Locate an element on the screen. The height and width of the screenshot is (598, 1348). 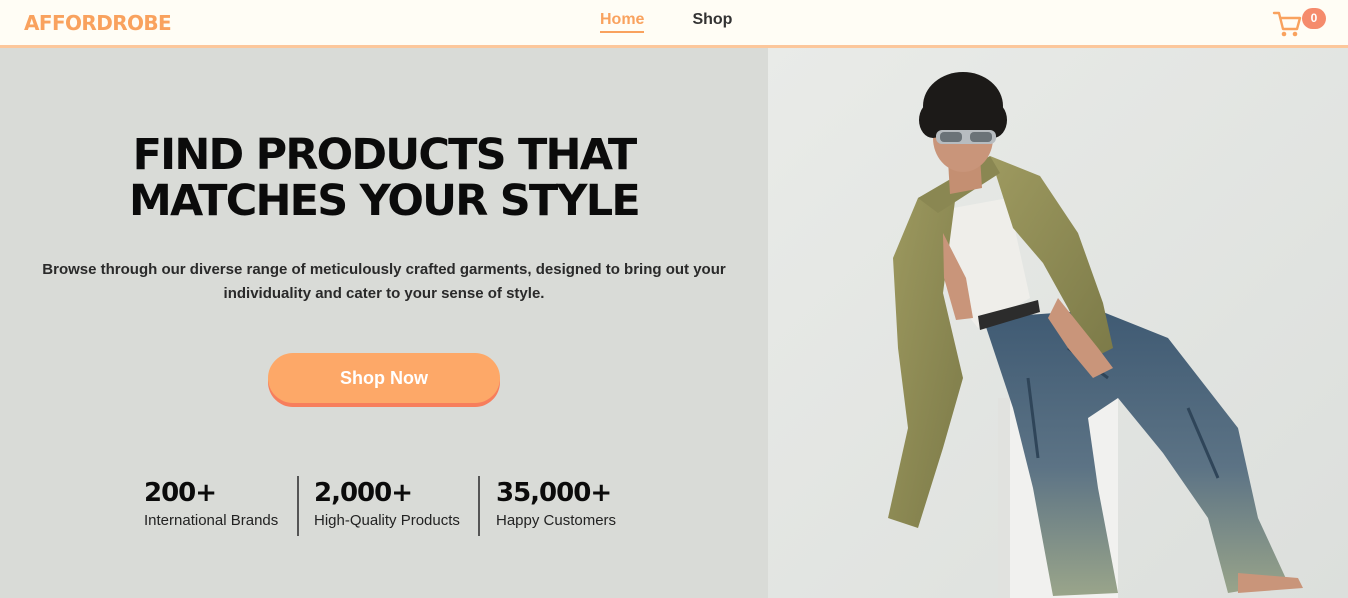
stat-products: 2,000+ High-Quality Products is located at coordinates (387, 504).